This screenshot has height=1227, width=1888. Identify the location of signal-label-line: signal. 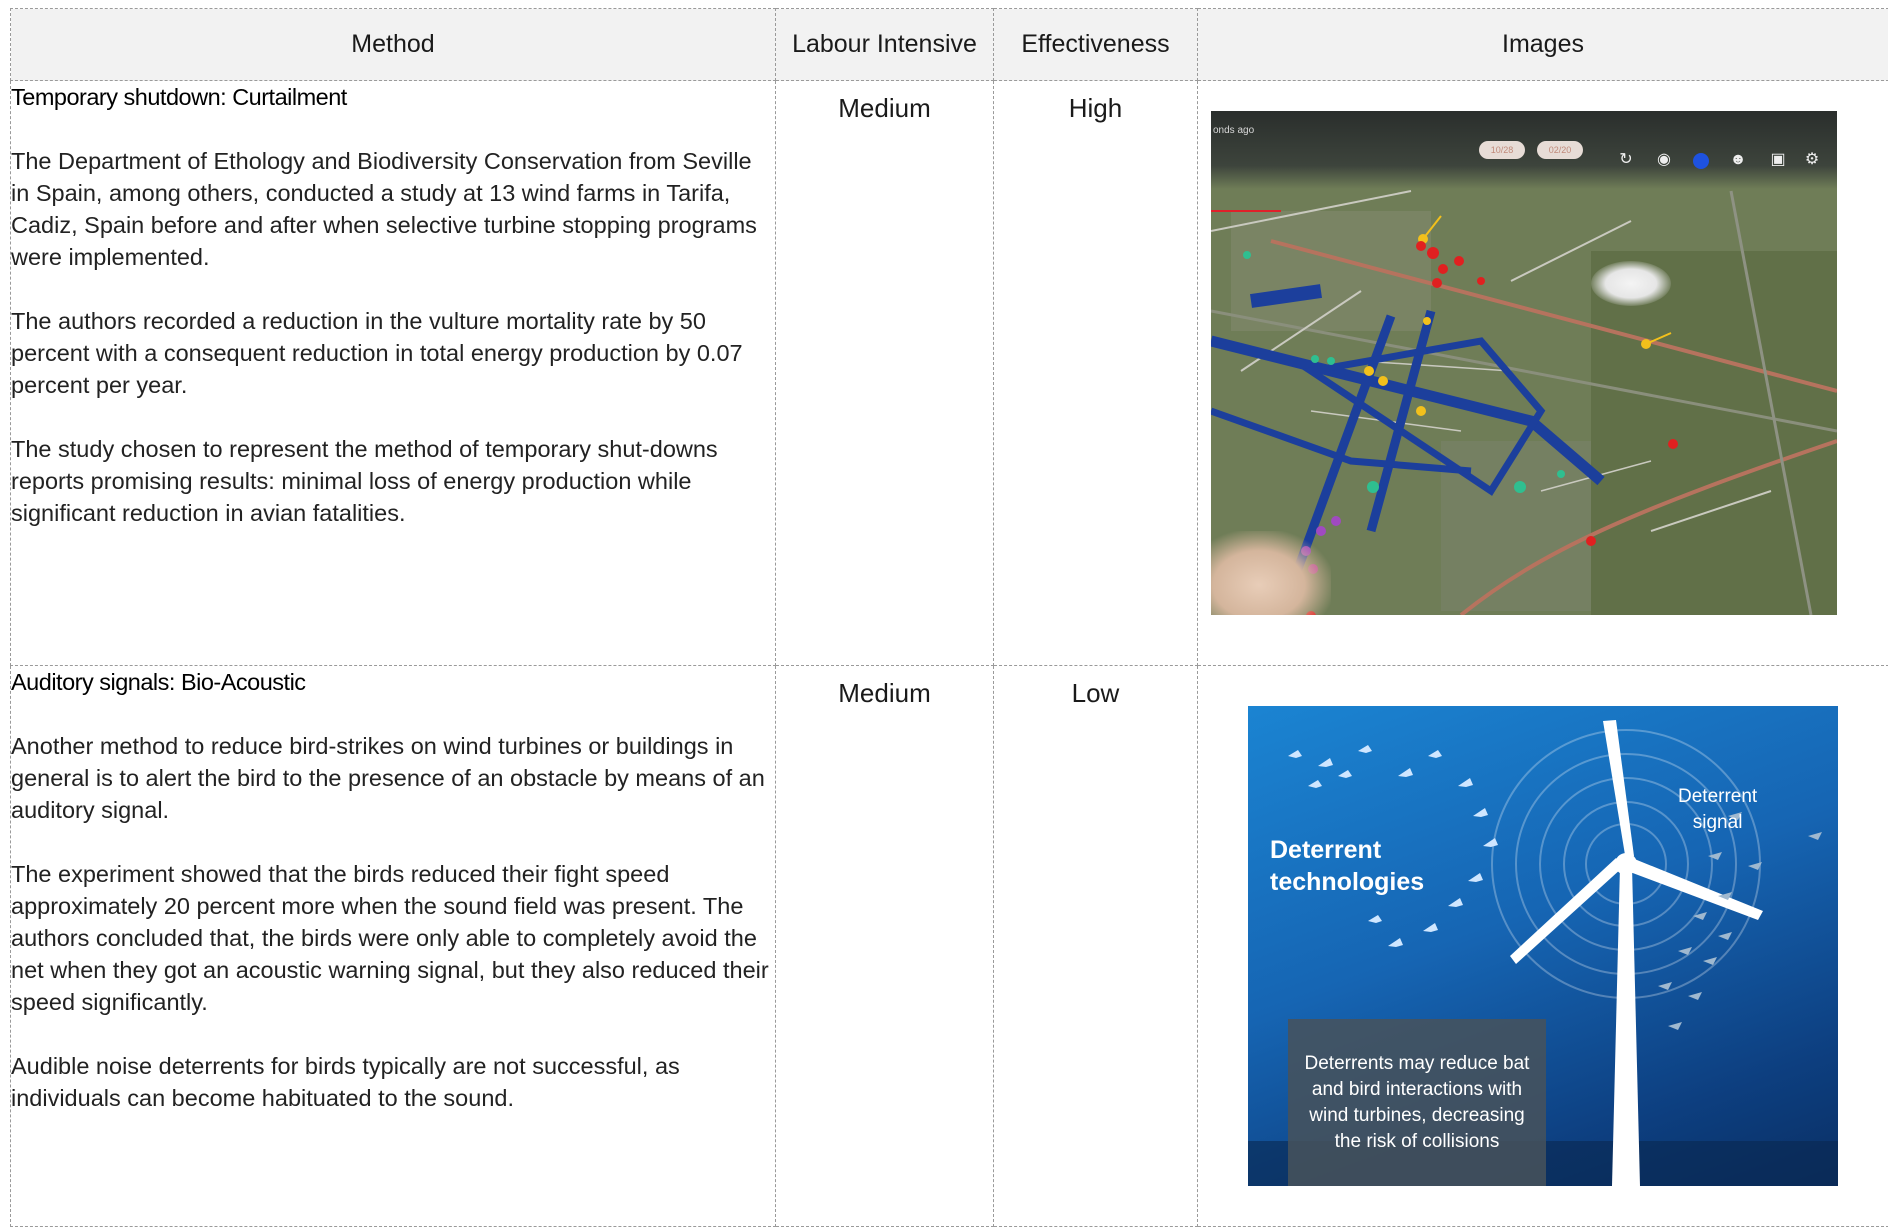
(1718, 822).